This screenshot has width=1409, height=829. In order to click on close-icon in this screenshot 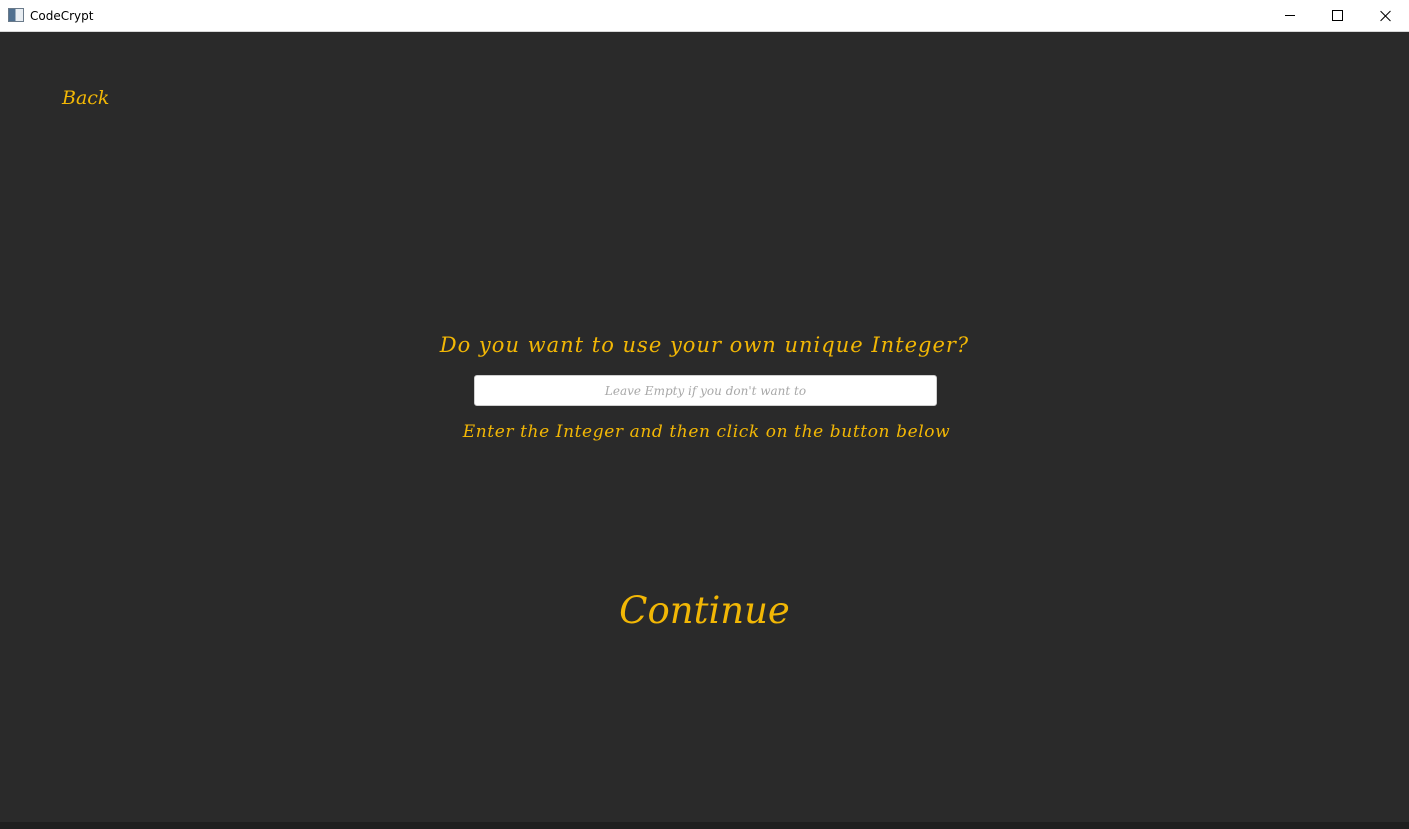, I will do `click(1386, 16)`.